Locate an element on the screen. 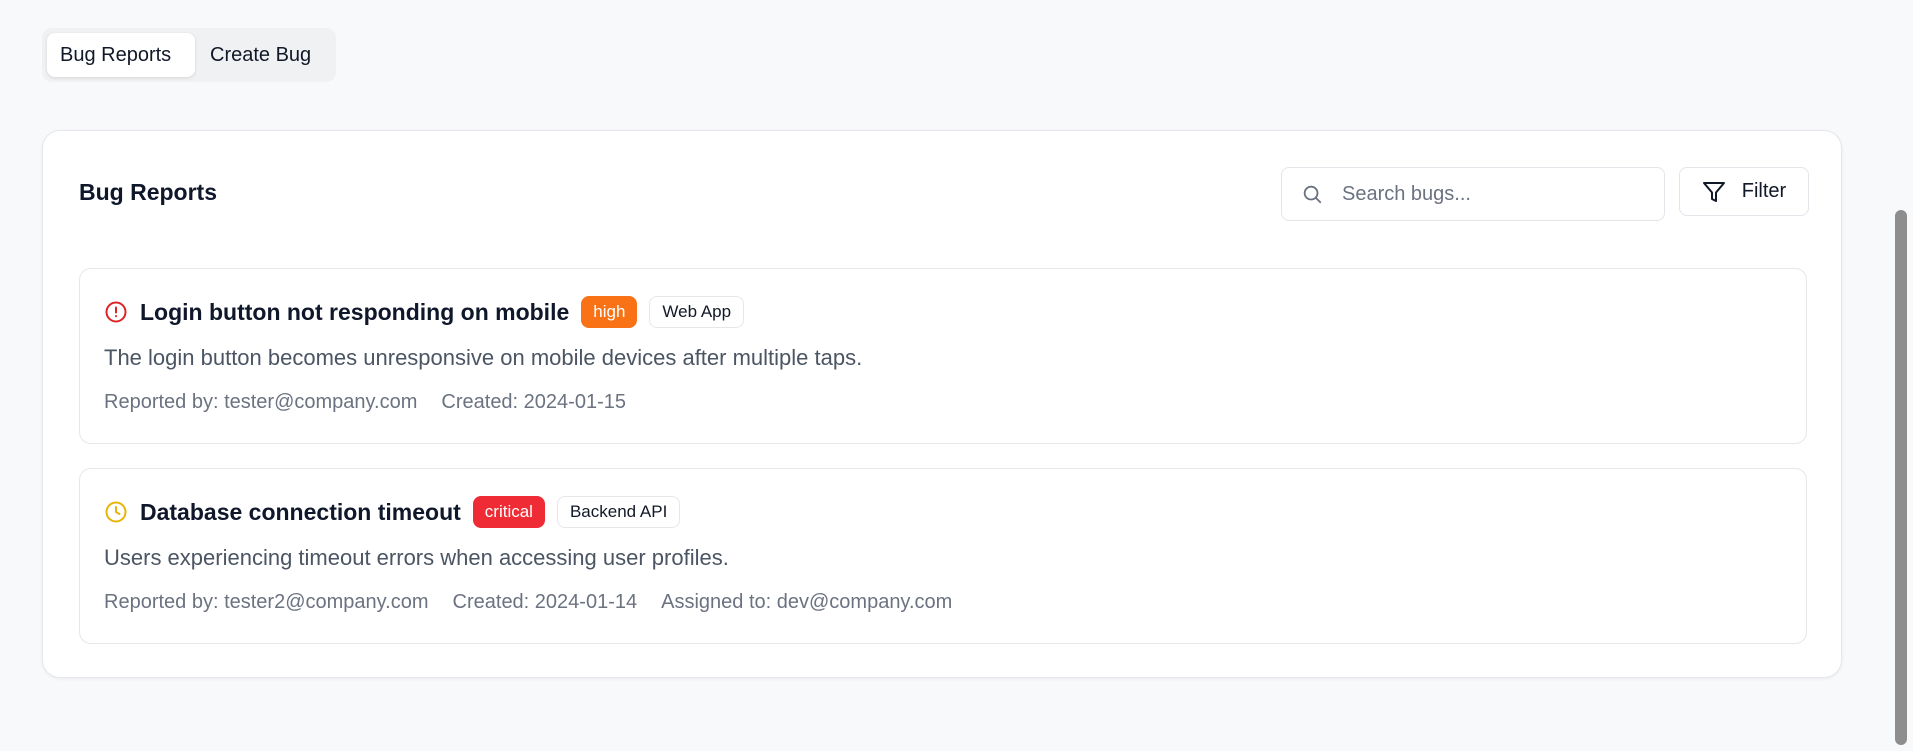 The height and width of the screenshot is (751, 1913). tab-bug-reports: Bug Reports is located at coordinates (121, 55).